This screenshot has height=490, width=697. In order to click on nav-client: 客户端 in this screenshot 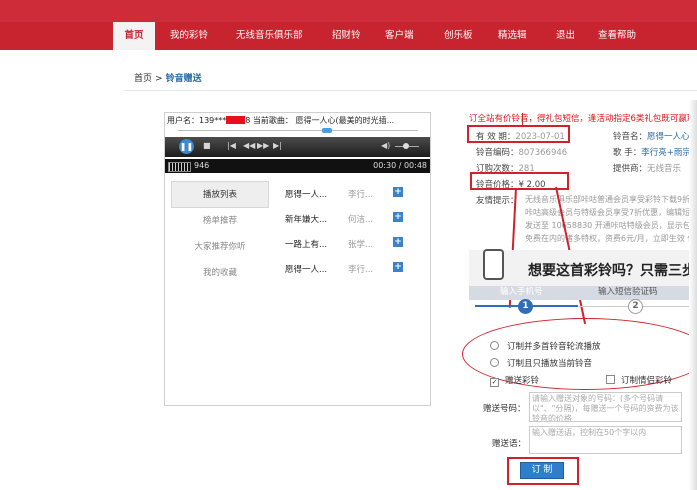, I will do `click(399, 36)`.